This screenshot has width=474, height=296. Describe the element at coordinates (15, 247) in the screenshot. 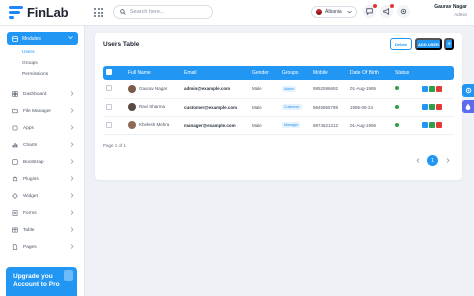

I see `pages-icon` at that location.